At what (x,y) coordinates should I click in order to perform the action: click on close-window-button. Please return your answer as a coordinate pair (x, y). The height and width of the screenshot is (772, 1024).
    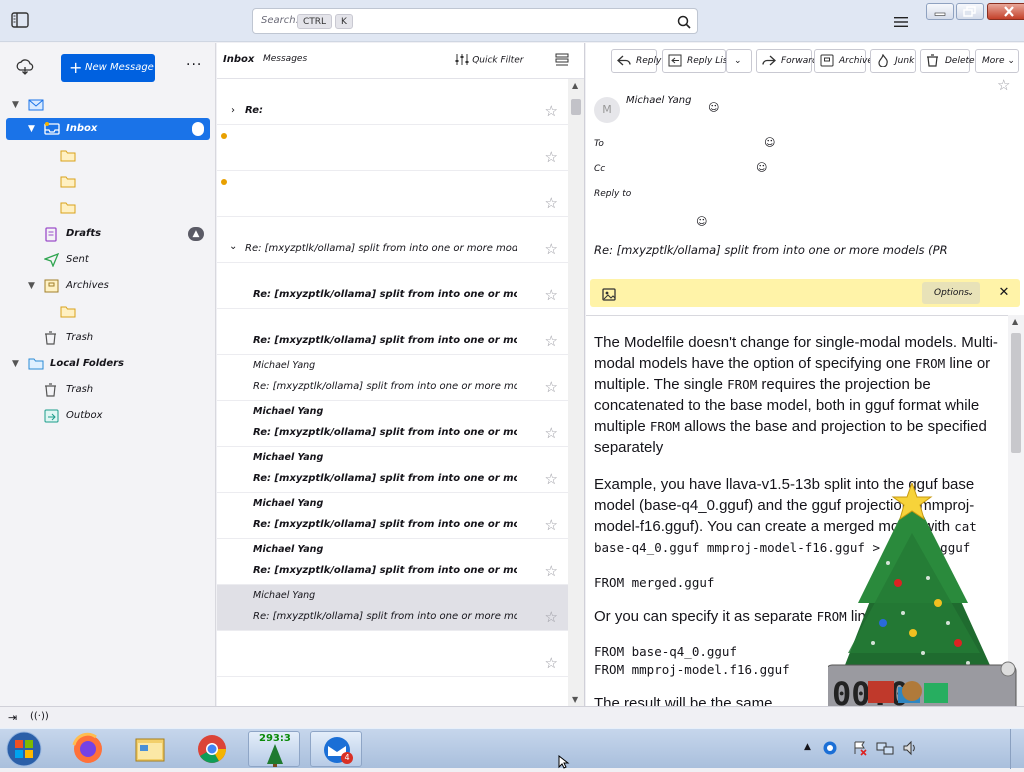
    Looking at the image, I should click on (1005, 11).